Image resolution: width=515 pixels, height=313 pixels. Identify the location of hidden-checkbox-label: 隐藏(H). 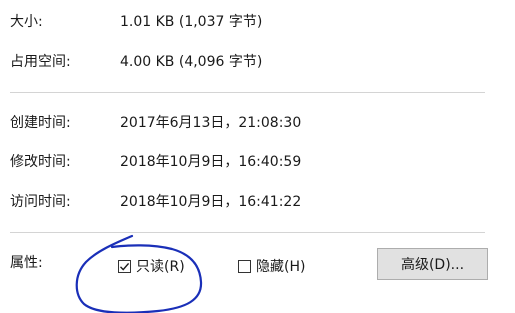
(281, 267).